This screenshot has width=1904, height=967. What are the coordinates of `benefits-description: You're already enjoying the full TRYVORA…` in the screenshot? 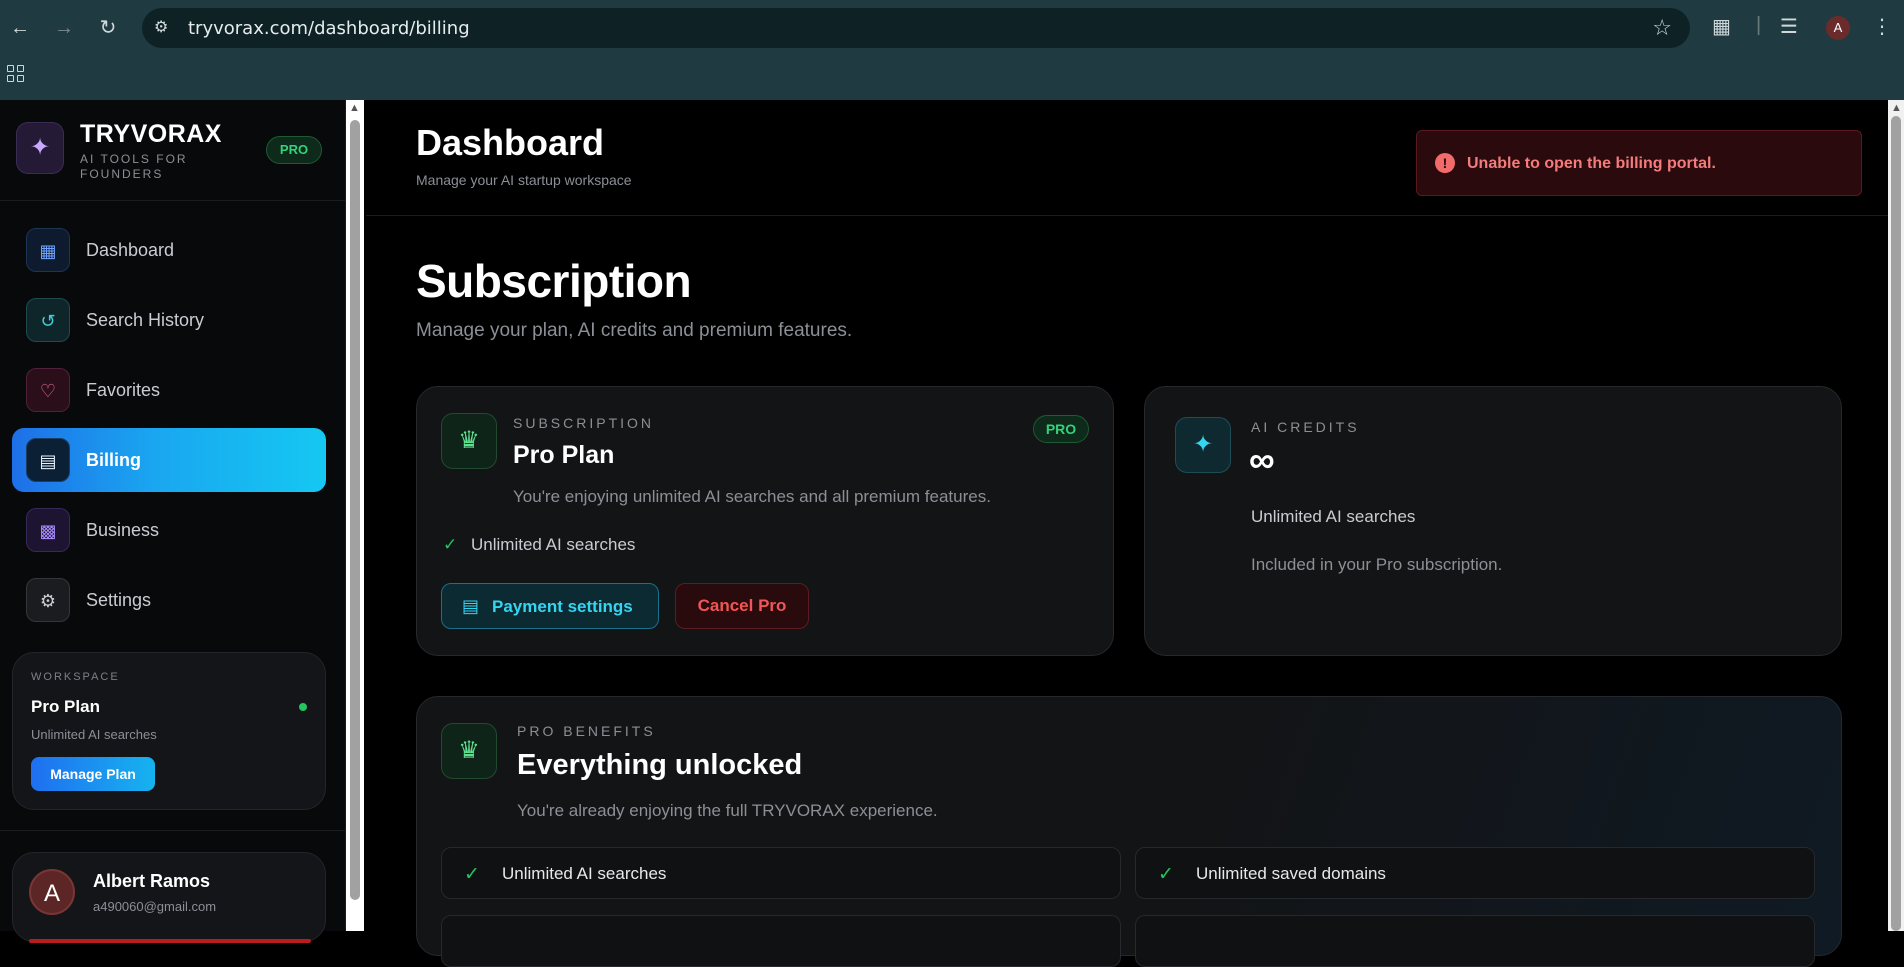 It's located at (727, 810).